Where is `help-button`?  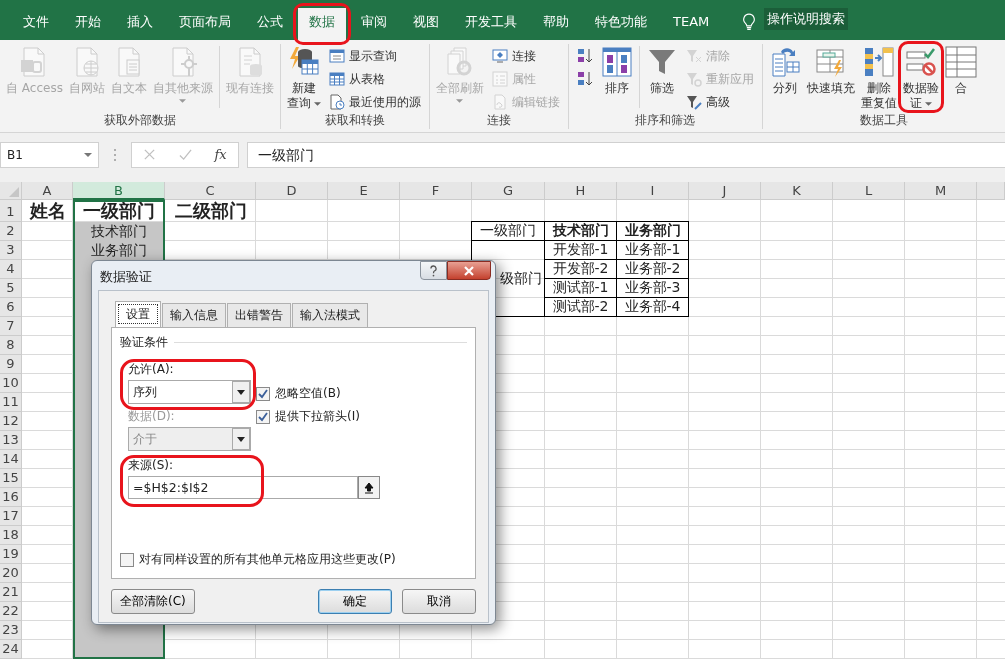 help-button is located at coordinates (433, 270).